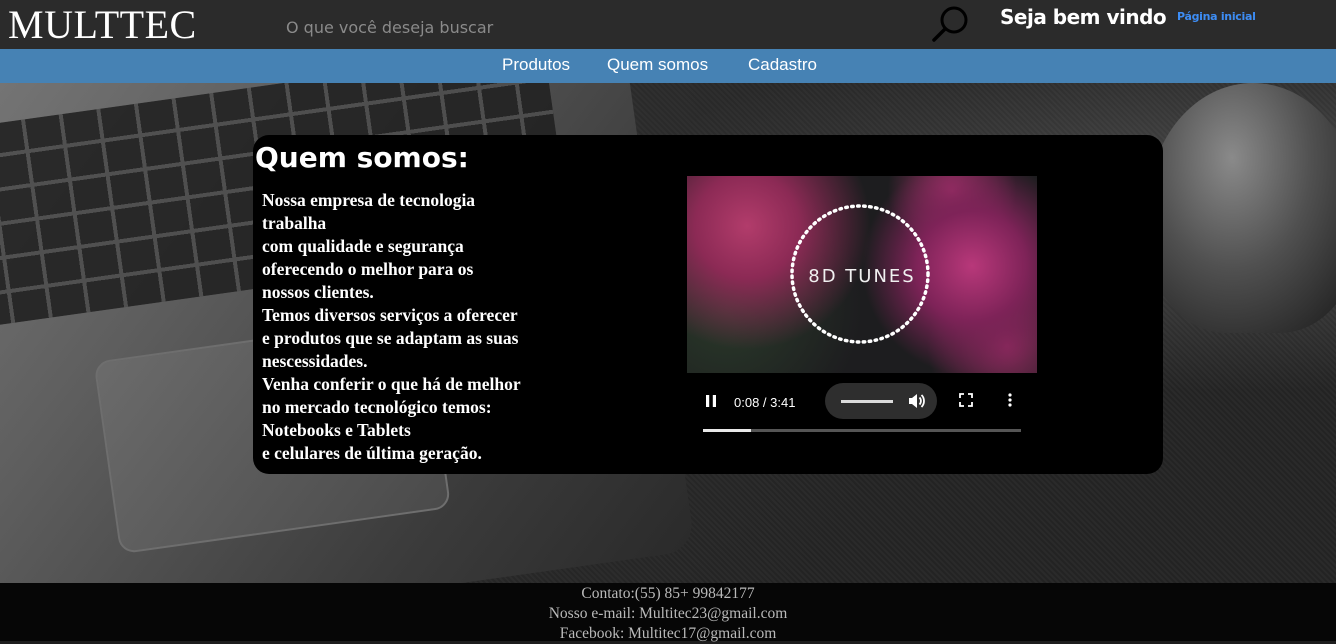  I want to click on footer-contact: Contato:(55) 85+ 99842177, so click(668, 593).